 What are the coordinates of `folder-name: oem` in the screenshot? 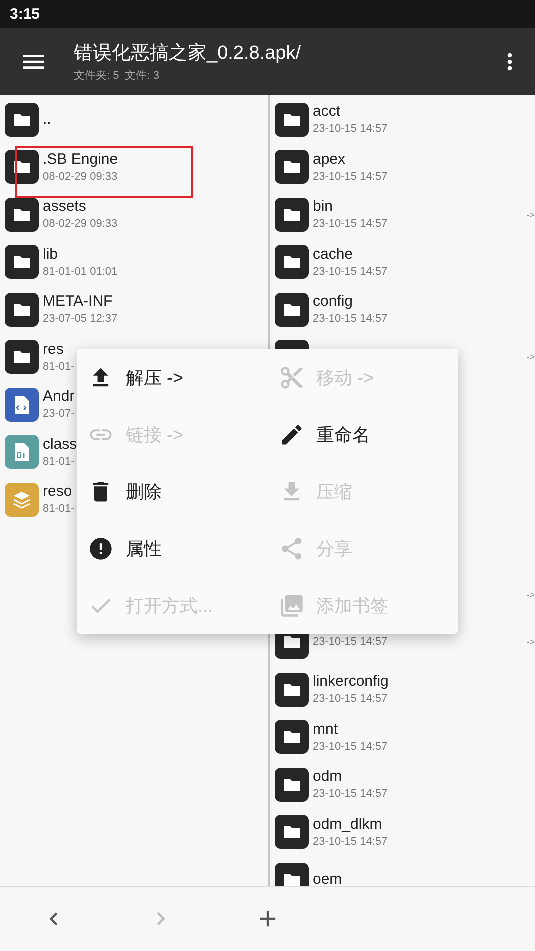 It's located at (327, 879).